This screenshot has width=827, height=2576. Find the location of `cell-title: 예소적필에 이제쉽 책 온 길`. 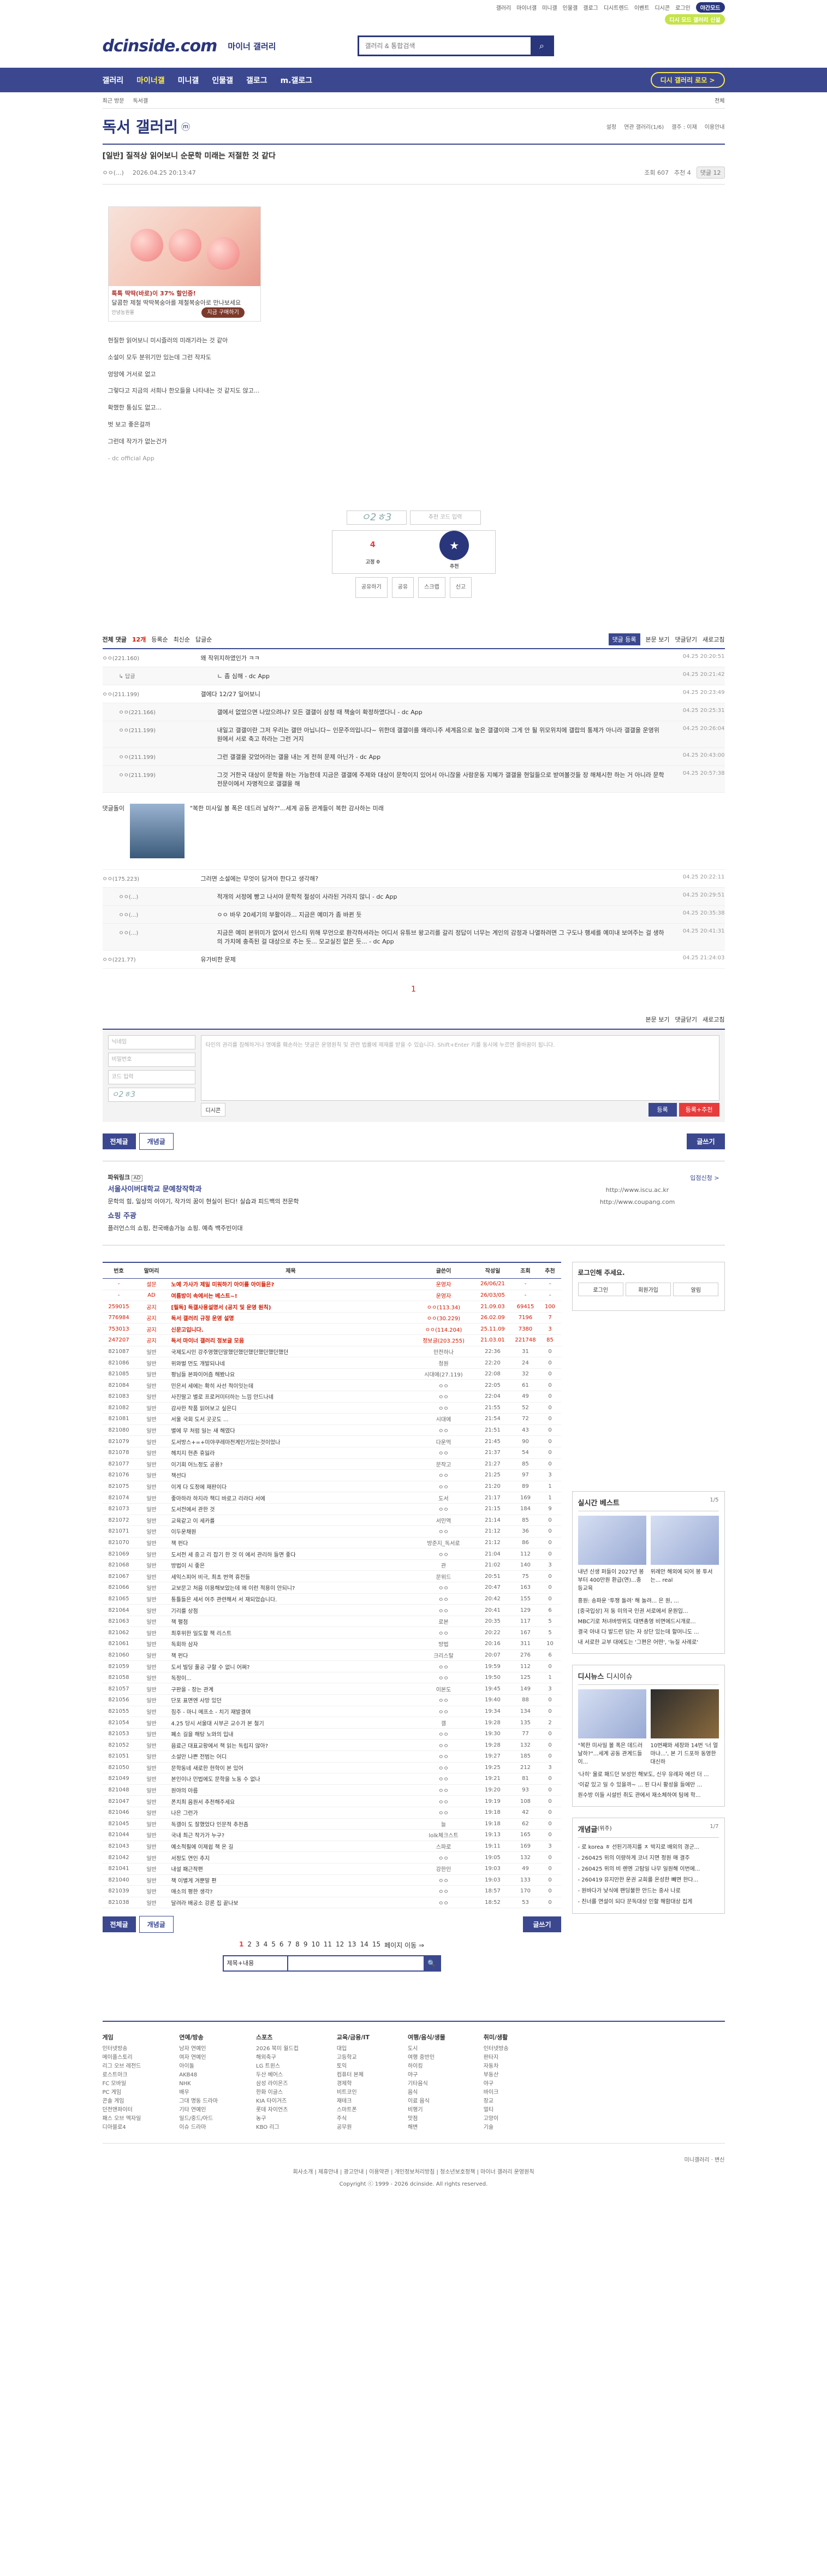

cell-title: 예소적필에 이제쉽 책 온 길 is located at coordinates (291, 1847).